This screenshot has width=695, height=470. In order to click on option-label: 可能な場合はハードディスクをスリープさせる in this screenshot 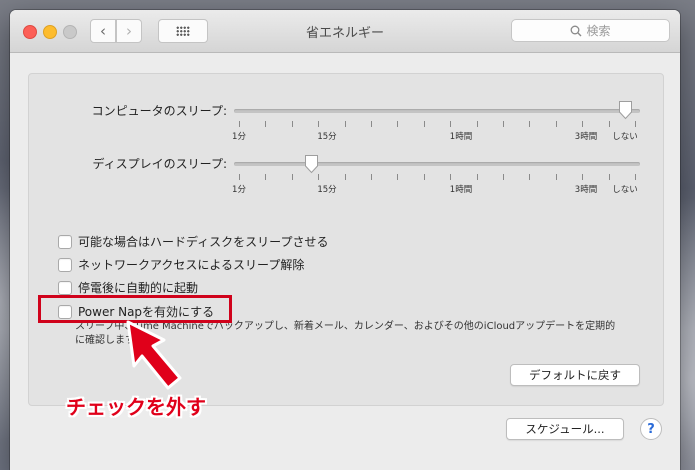, I will do `click(203, 242)`.